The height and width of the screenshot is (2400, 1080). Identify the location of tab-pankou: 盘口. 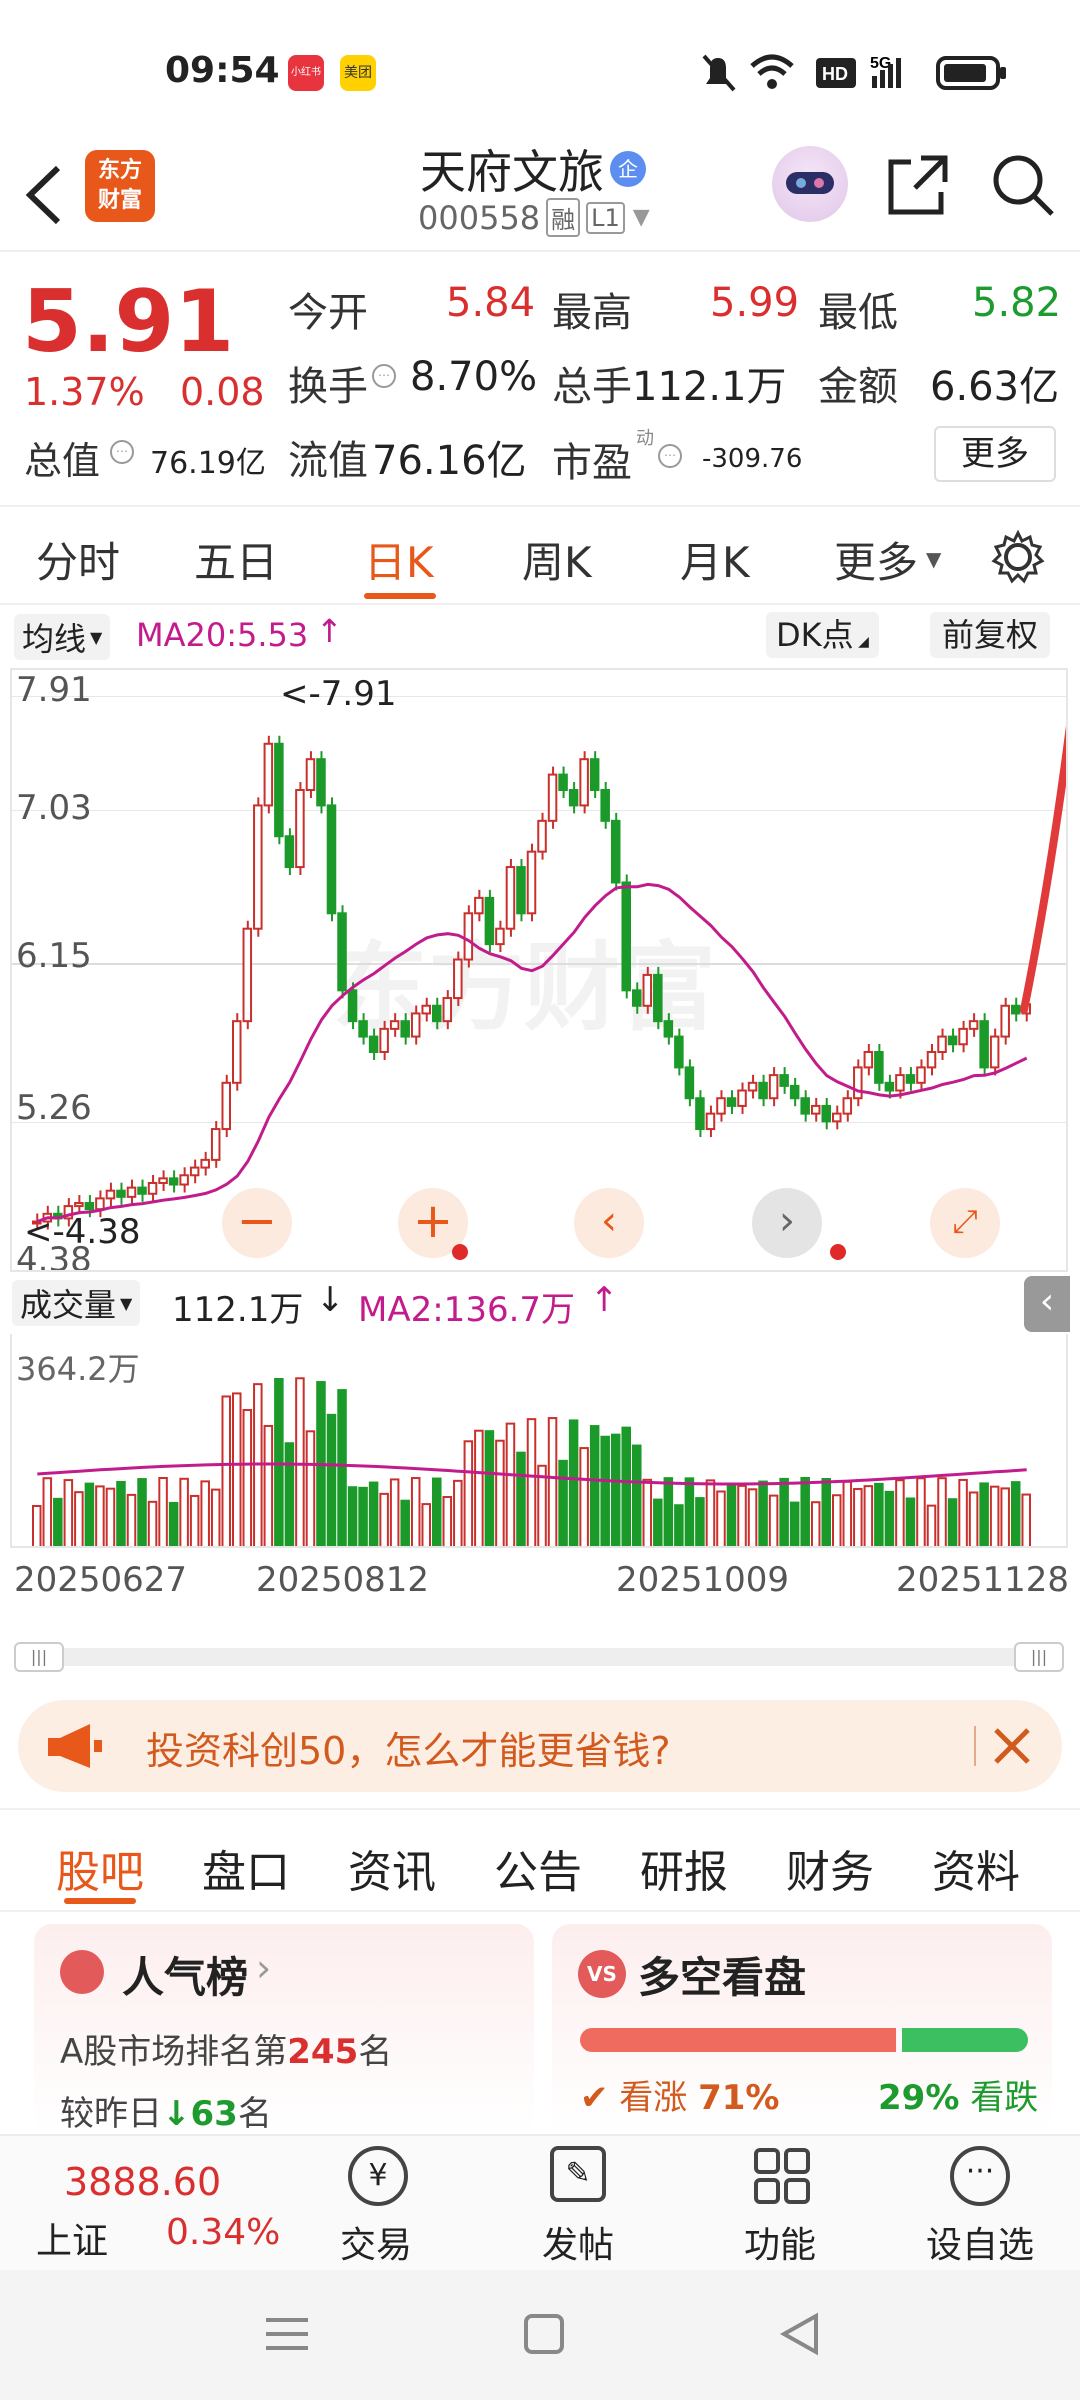
(246, 1868).